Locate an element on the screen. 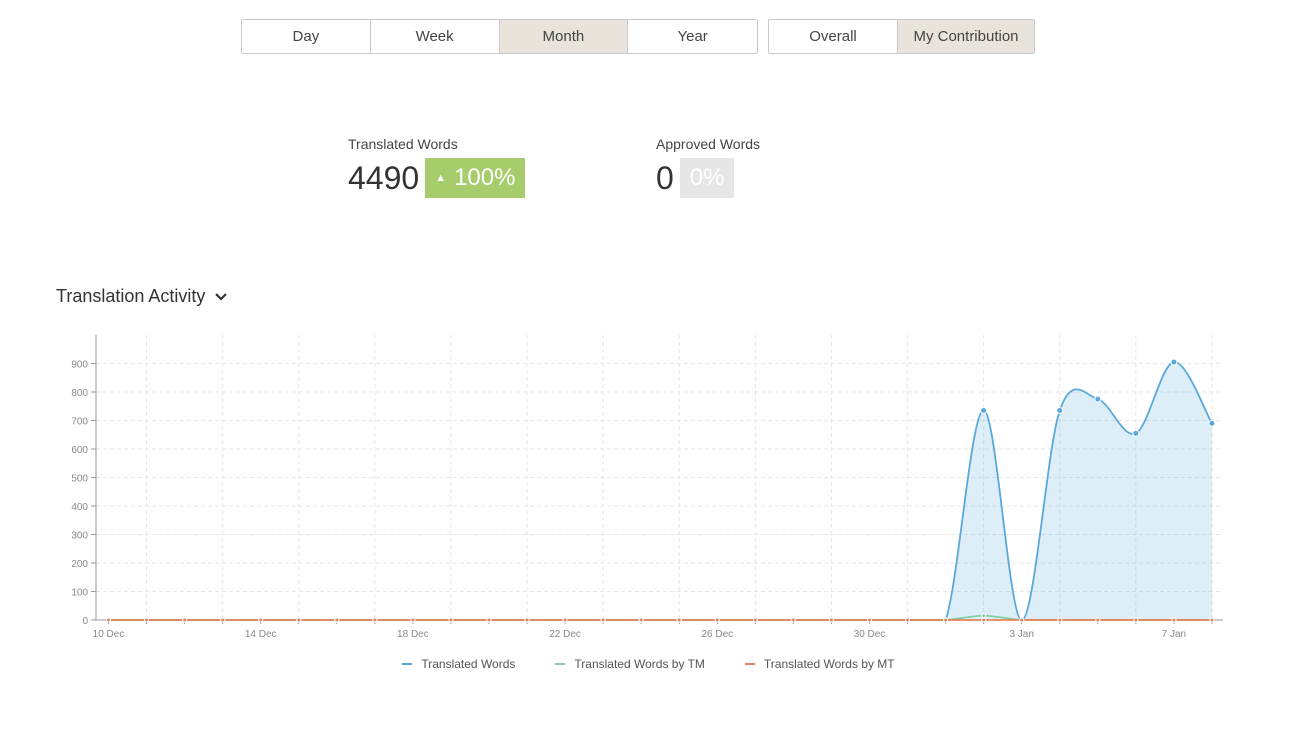 This screenshot has height=729, width=1297. data-point-tm is located at coordinates (984, 616).